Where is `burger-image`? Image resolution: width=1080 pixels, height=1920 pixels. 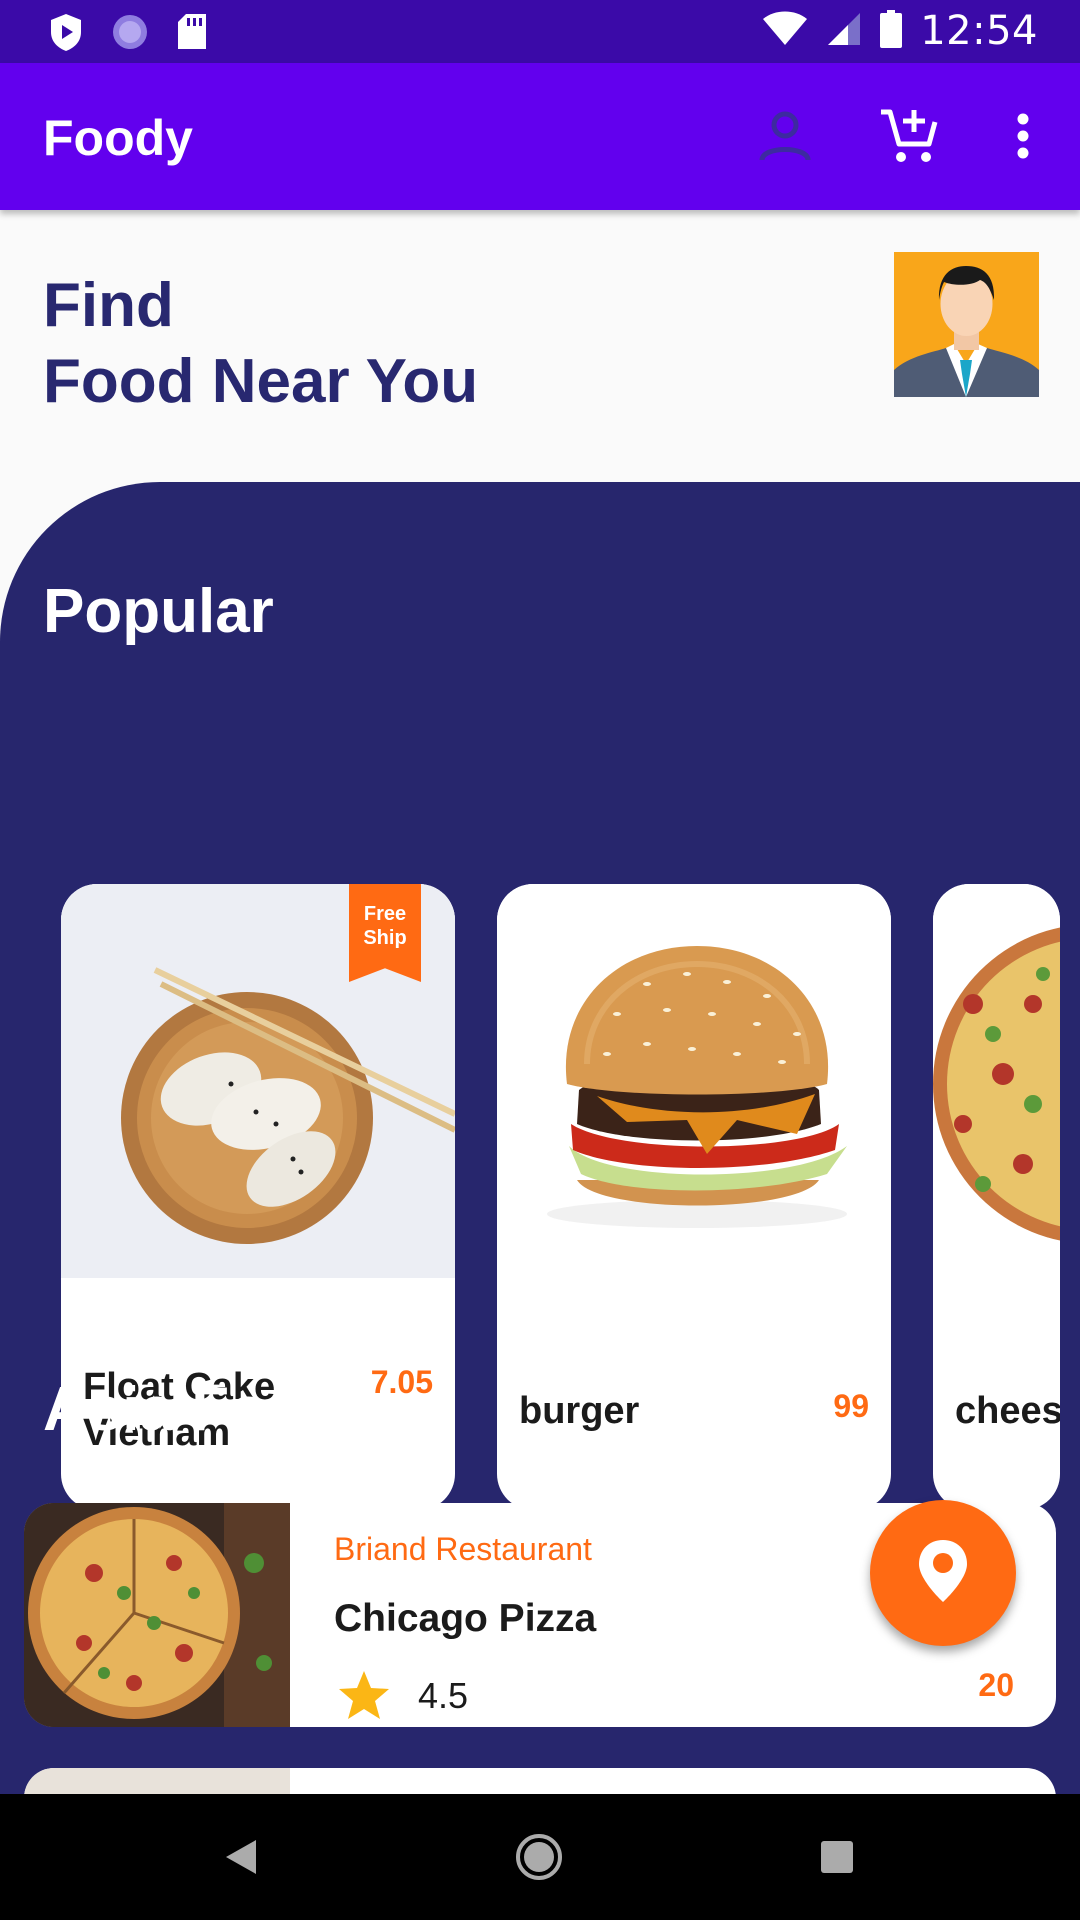 burger-image is located at coordinates (694, 1081).